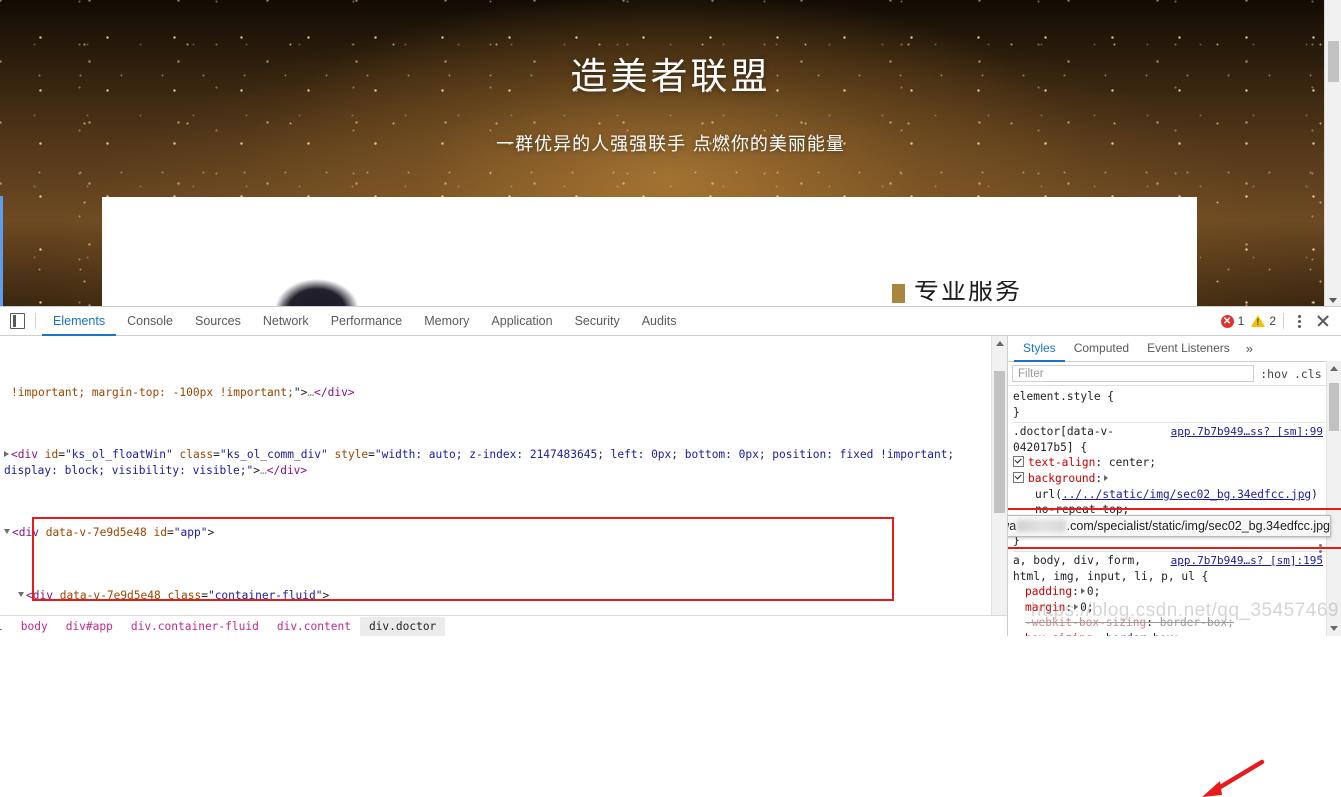  I want to click on dom-line: <div data-v-7e9d5e48 id="app">, so click(503, 533).